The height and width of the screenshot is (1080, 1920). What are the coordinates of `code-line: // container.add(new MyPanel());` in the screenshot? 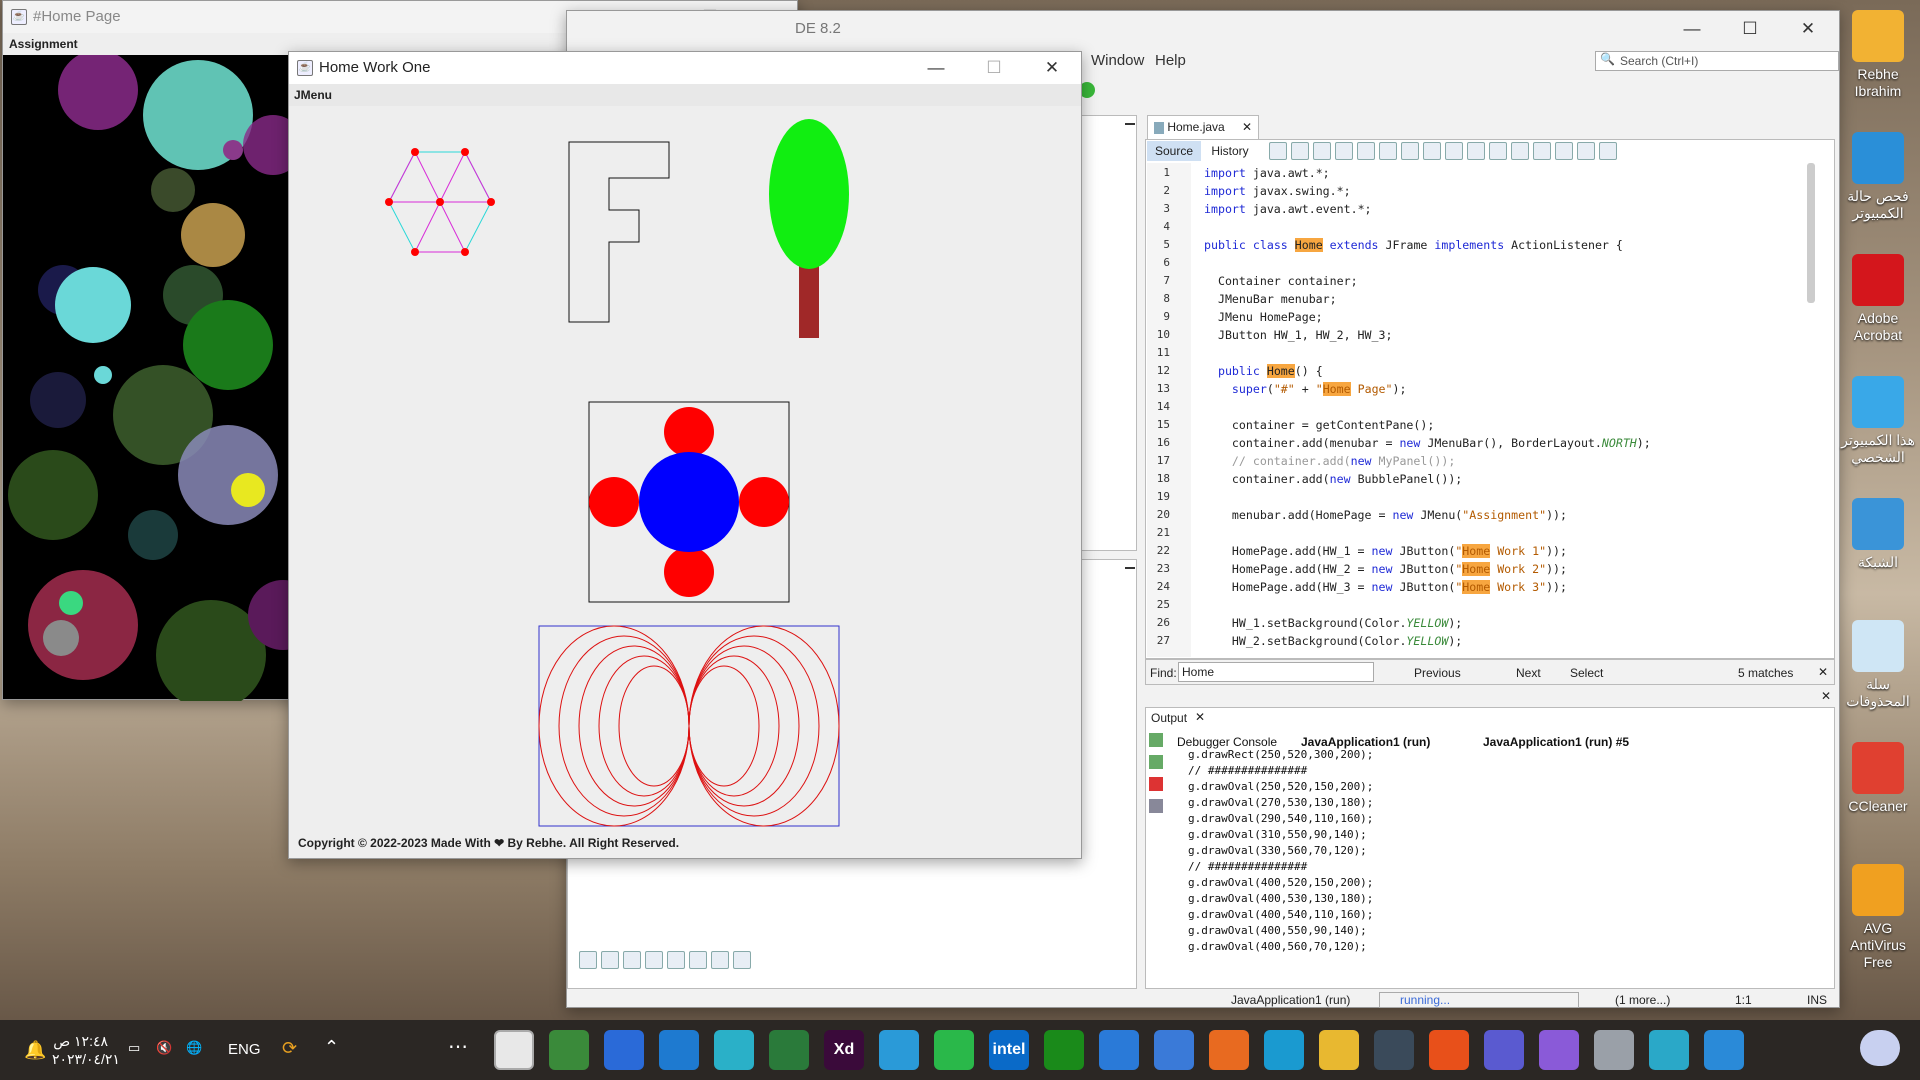 It's located at (1478, 461).